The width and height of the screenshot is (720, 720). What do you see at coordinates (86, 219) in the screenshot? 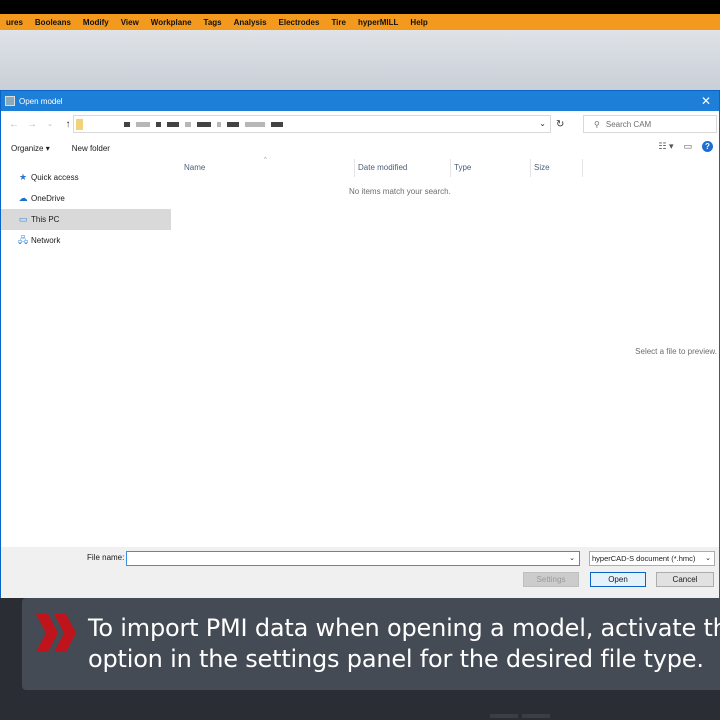
I see `nav-item-this-pc: ▭ This PC` at bounding box center [86, 219].